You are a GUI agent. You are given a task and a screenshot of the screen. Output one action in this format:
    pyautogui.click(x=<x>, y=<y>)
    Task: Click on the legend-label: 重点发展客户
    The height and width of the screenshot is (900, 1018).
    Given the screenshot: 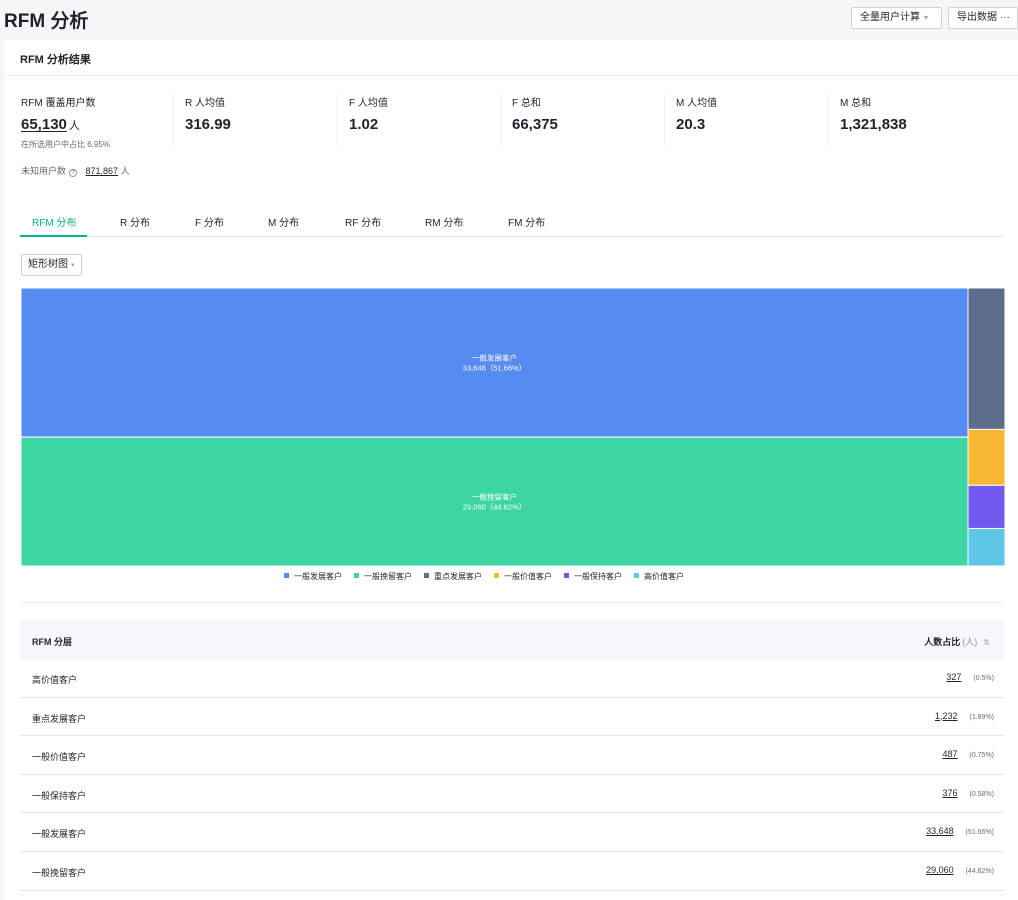 What is the action you would take?
    pyautogui.click(x=458, y=576)
    